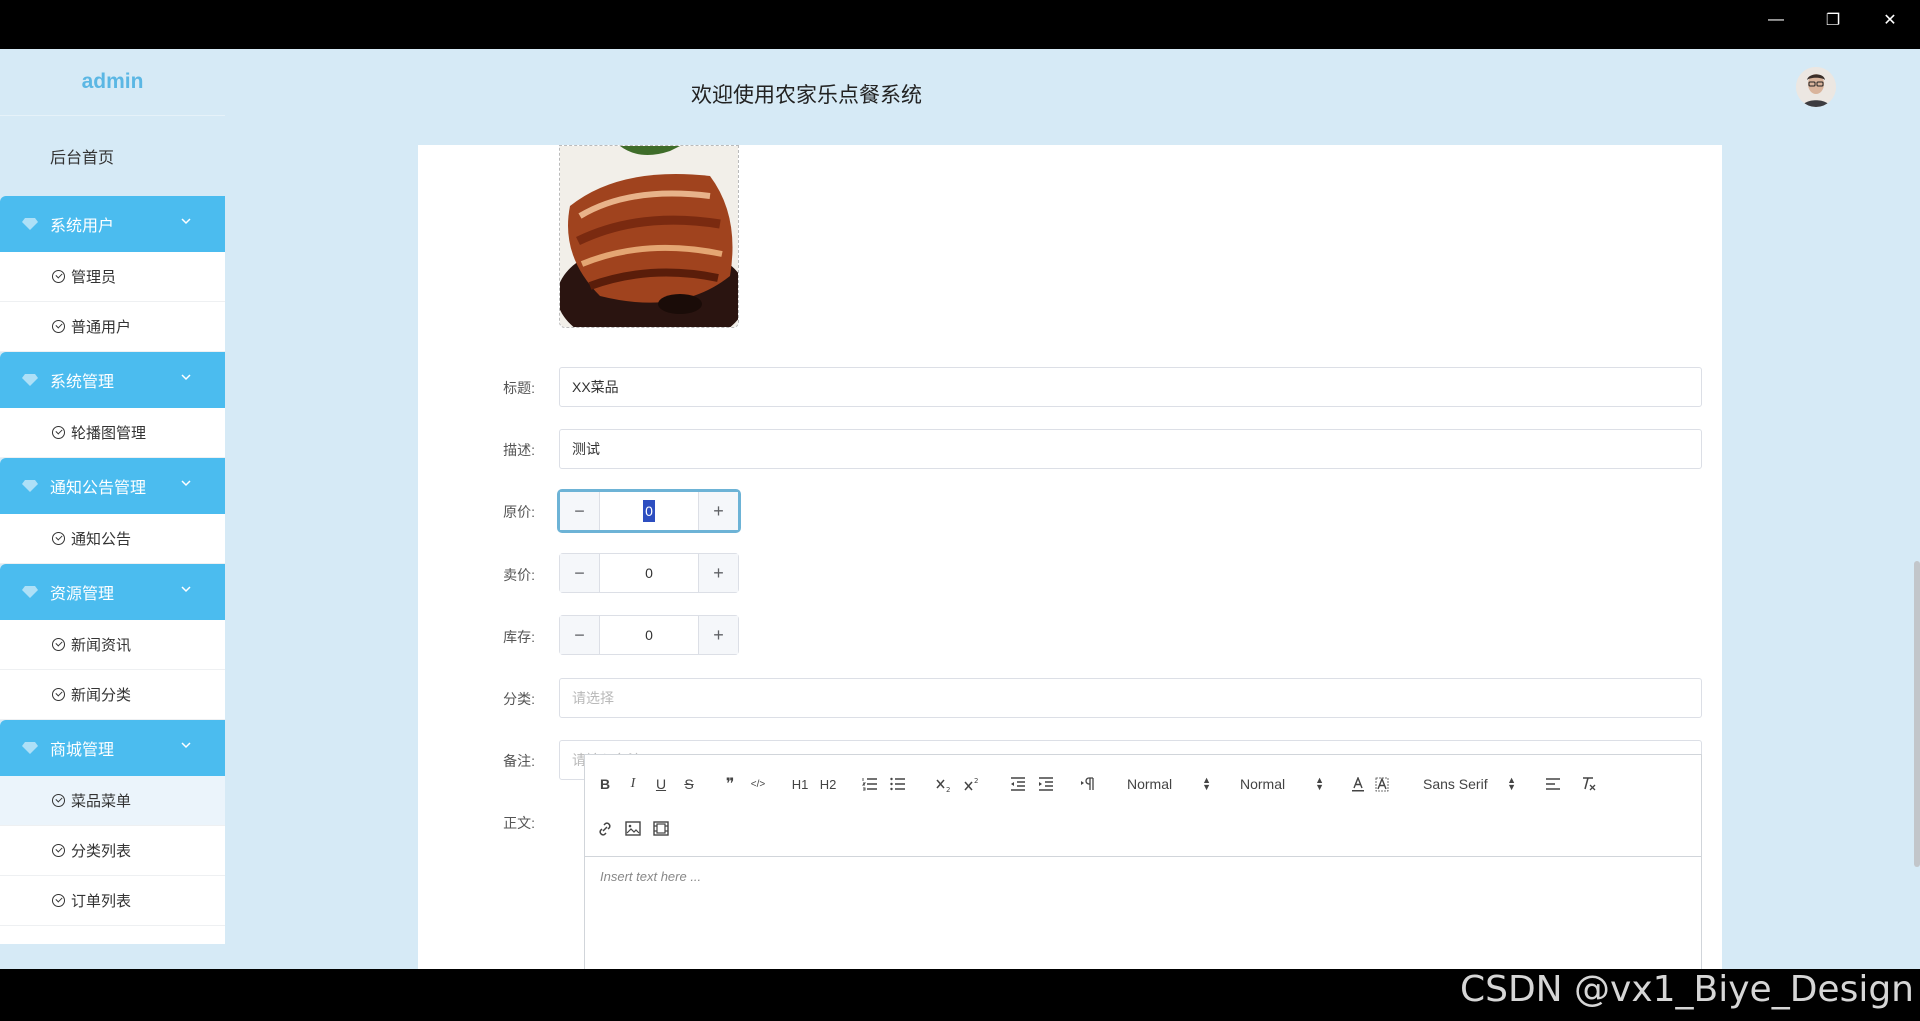  What do you see at coordinates (112, 156) in the screenshot?
I see `sidebar-item-home: 后台首页` at bounding box center [112, 156].